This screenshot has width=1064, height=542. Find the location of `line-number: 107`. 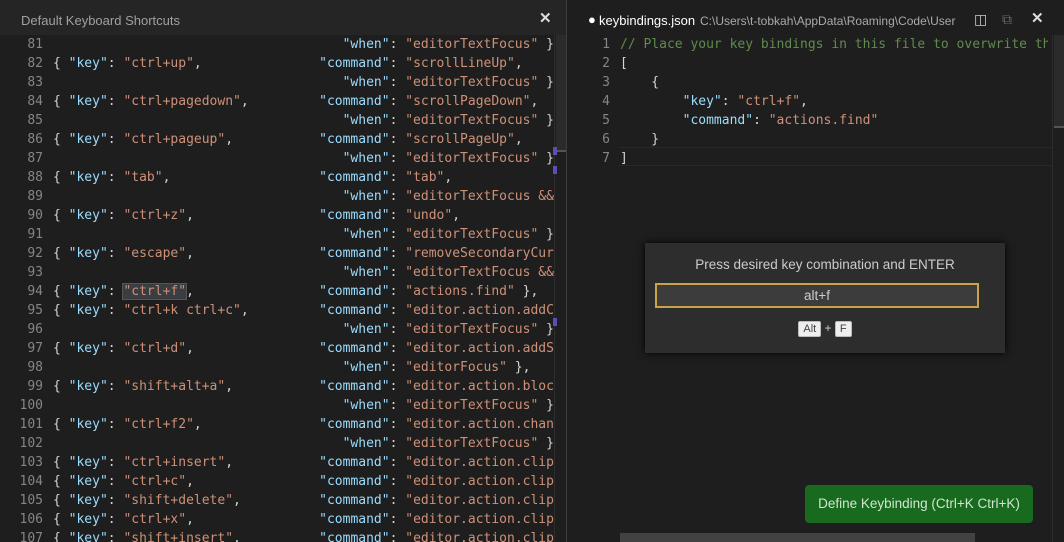

line-number: 107 is located at coordinates (31, 536).